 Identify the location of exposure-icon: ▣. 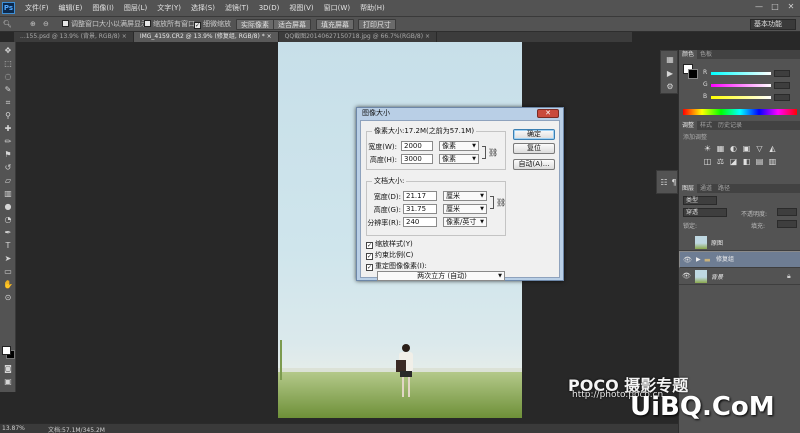
(746, 148).